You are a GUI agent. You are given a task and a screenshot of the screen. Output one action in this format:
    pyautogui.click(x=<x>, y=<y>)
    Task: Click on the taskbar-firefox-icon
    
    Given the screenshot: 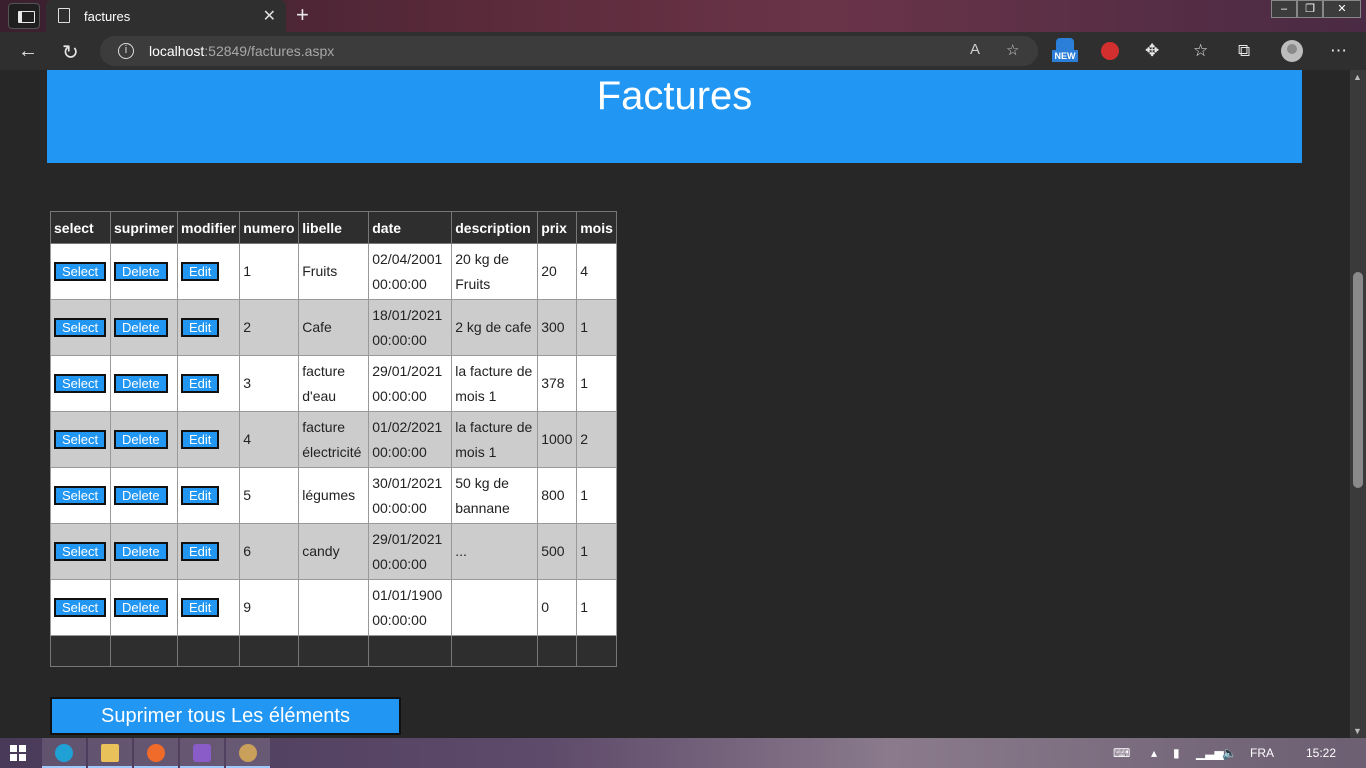 What is the action you would take?
    pyautogui.click(x=156, y=753)
    